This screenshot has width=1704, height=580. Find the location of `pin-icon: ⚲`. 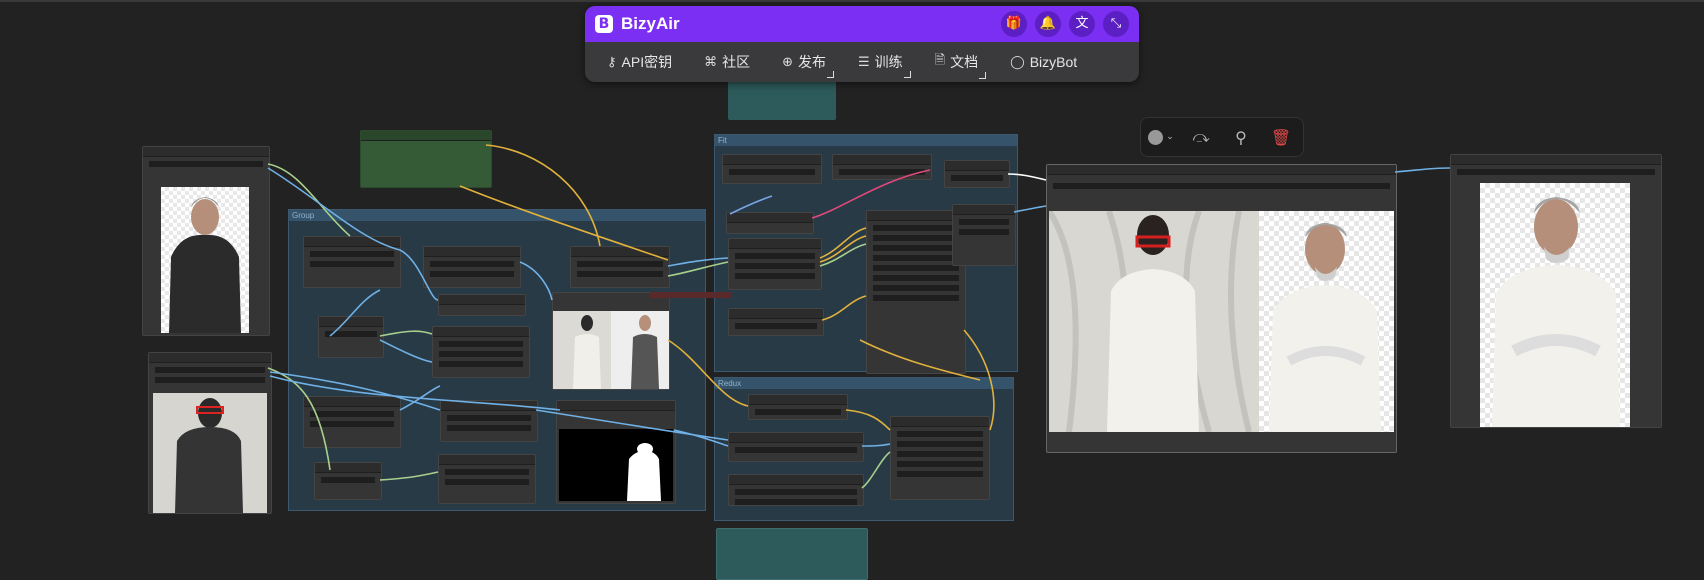

pin-icon: ⚲ is located at coordinates (1241, 137).